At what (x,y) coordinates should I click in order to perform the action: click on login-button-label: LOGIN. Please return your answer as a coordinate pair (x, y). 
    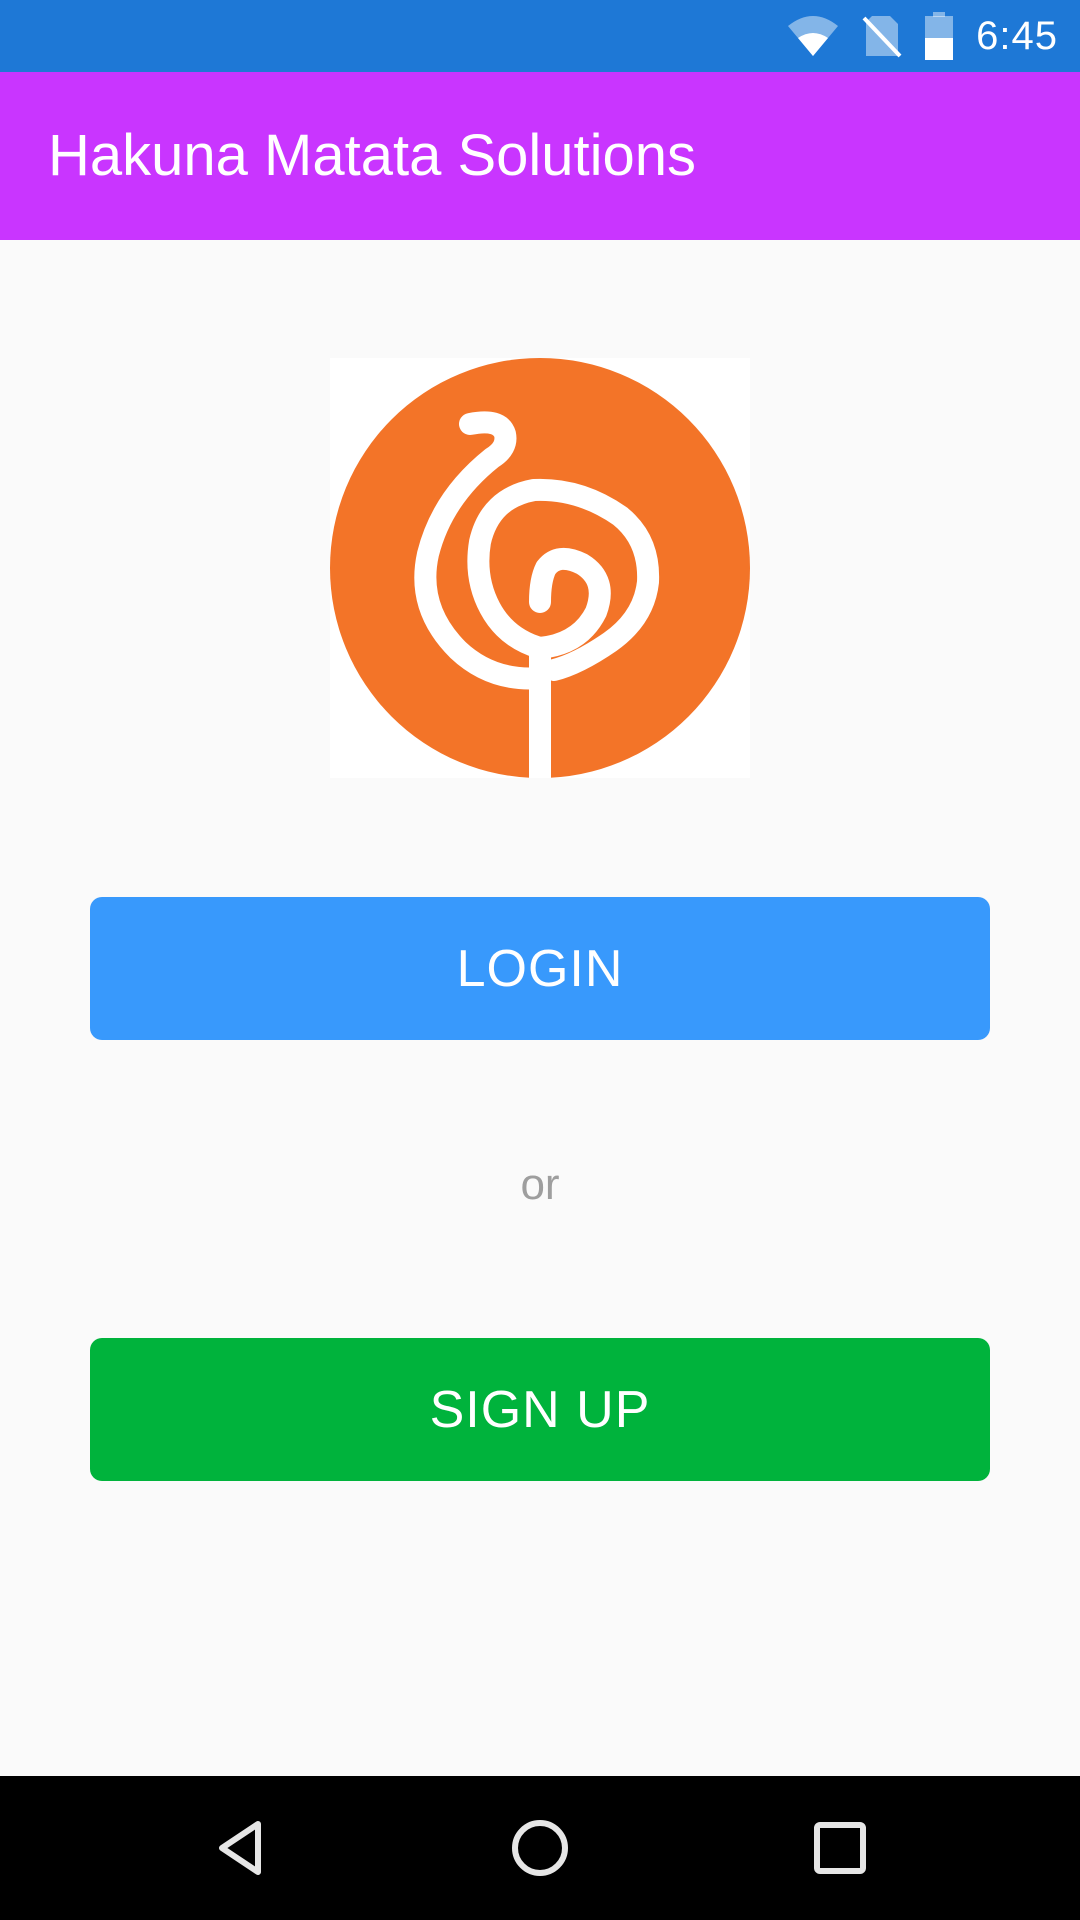
    Looking at the image, I should click on (540, 968).